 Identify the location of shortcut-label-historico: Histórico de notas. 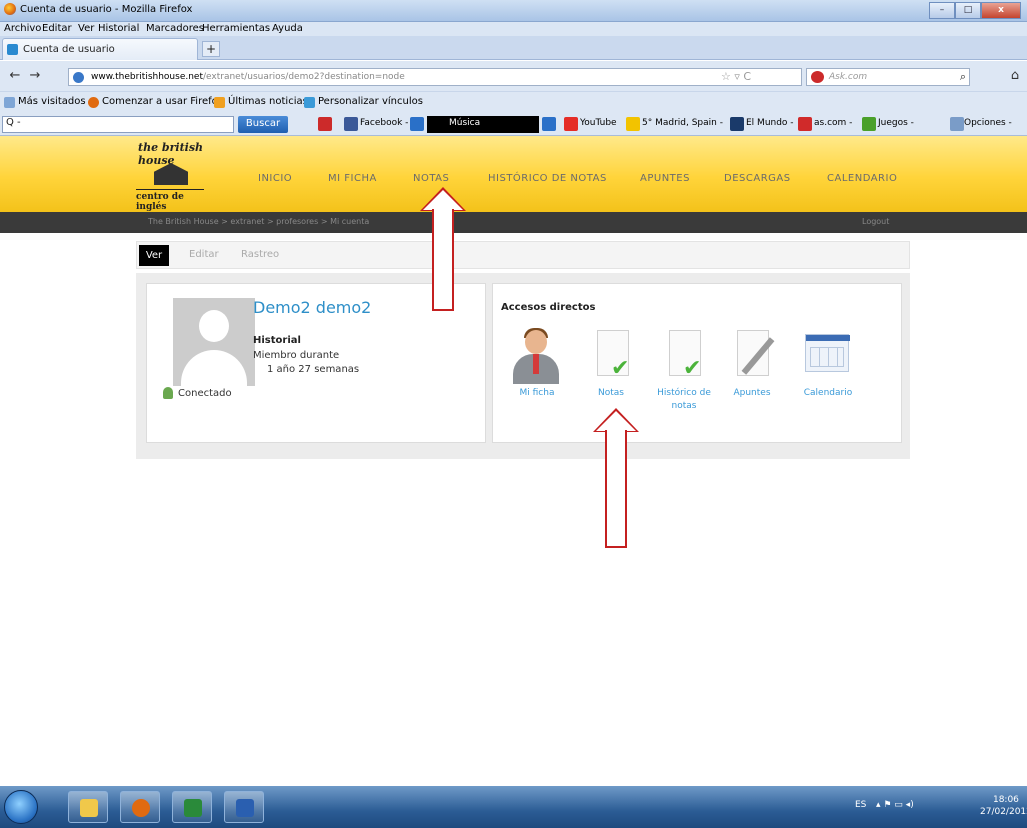
(684, 400).